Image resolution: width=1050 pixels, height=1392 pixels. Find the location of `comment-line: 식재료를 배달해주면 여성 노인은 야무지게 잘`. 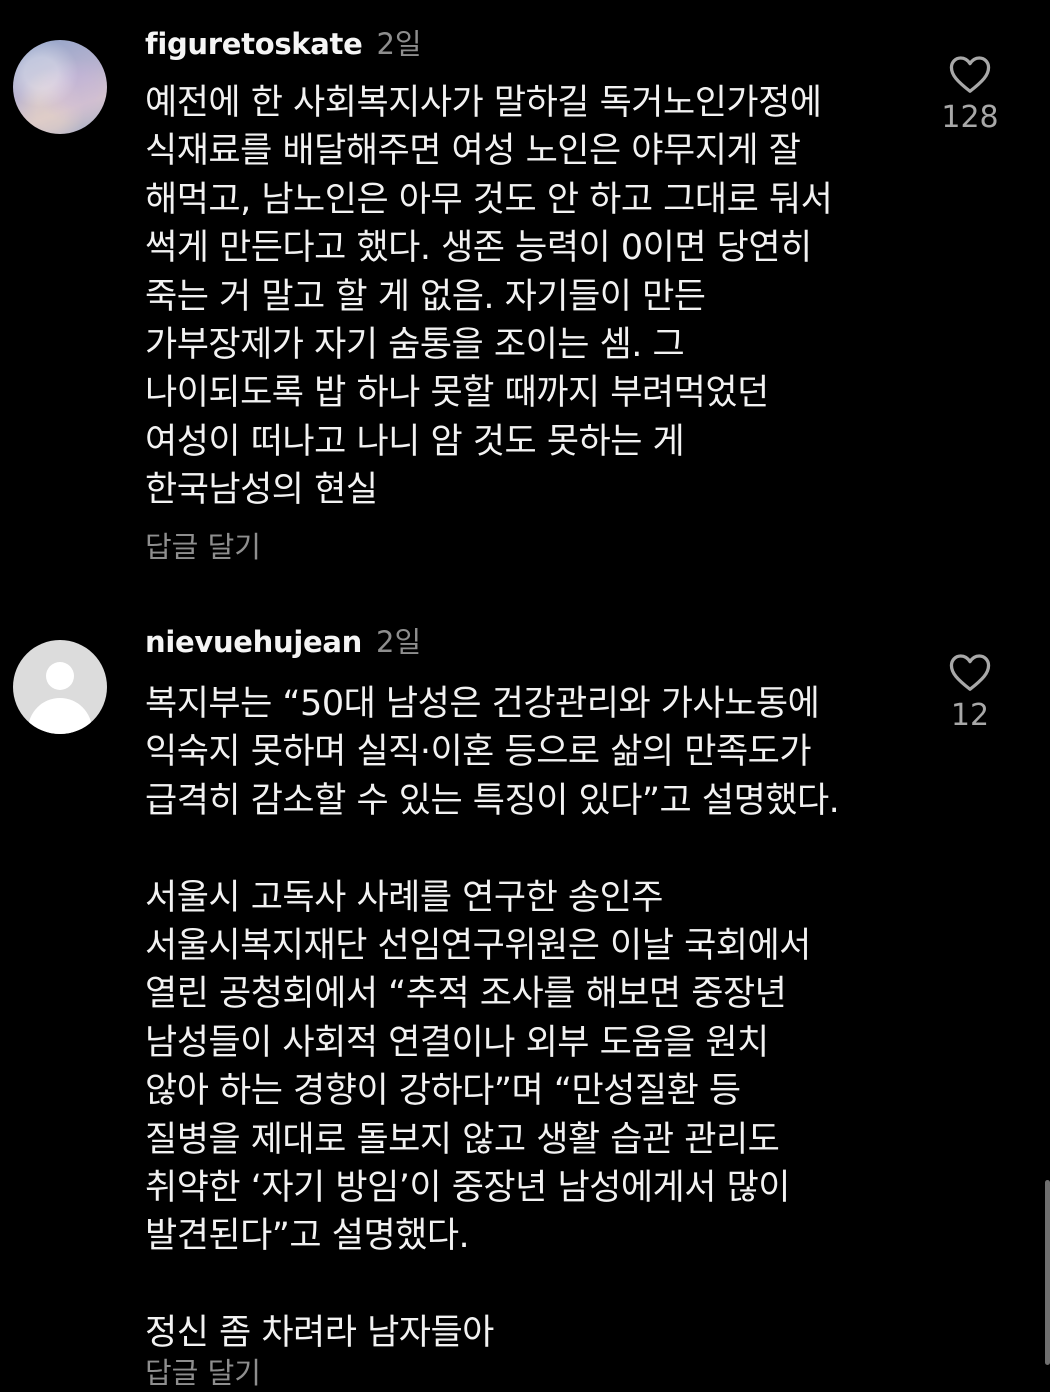

comment-line: 식재료를 배달해주면 여성 노인은 야무지게 잘 is located at coordinates (473, 151).